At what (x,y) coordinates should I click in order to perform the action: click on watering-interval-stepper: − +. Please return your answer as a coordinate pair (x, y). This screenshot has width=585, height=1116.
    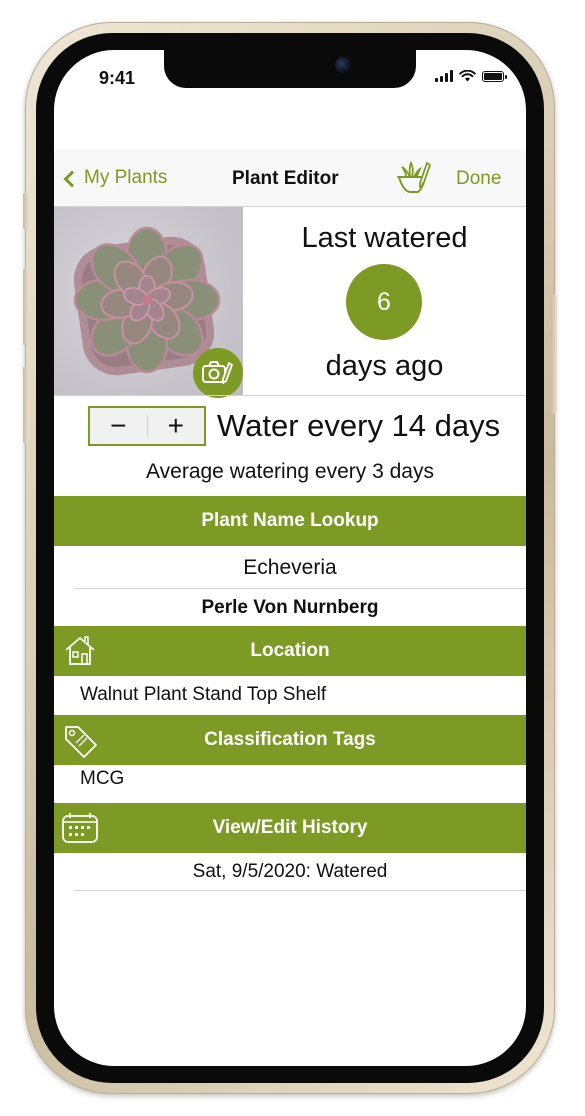
    Looking at the image, I should click on (147, 426).